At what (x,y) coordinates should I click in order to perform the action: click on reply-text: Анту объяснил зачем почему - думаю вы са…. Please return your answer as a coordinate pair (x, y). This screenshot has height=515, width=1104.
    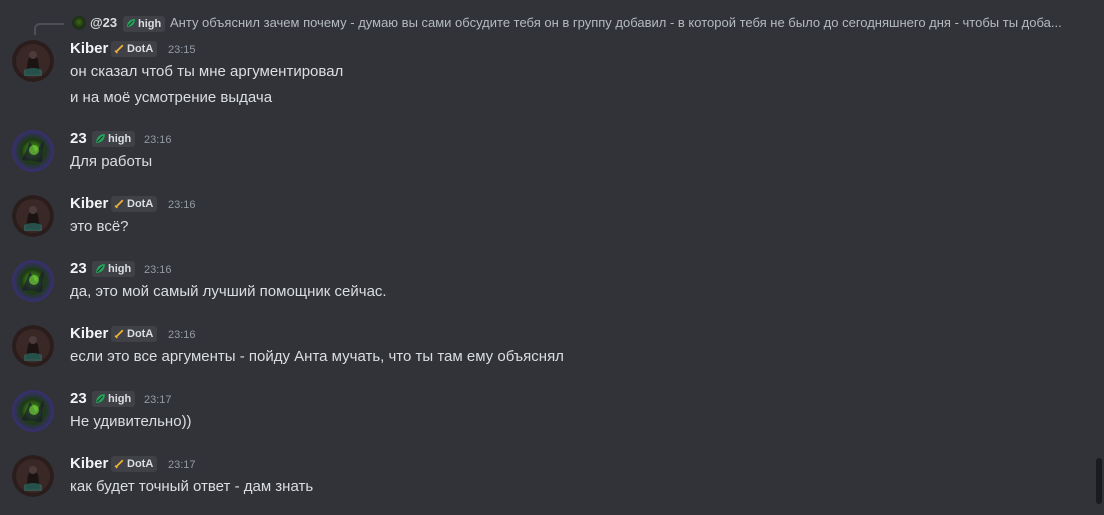
    Looking at the image, I should click on (621, 22).